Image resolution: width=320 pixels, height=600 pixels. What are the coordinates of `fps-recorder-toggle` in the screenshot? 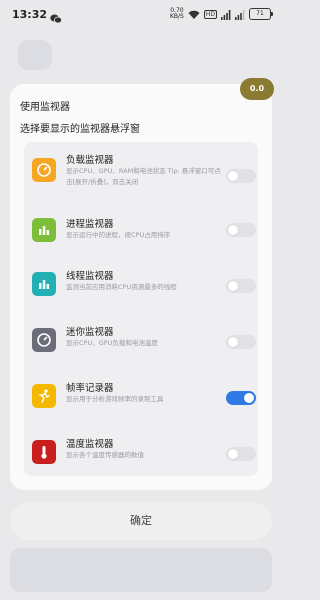 It's located at (241, 398).